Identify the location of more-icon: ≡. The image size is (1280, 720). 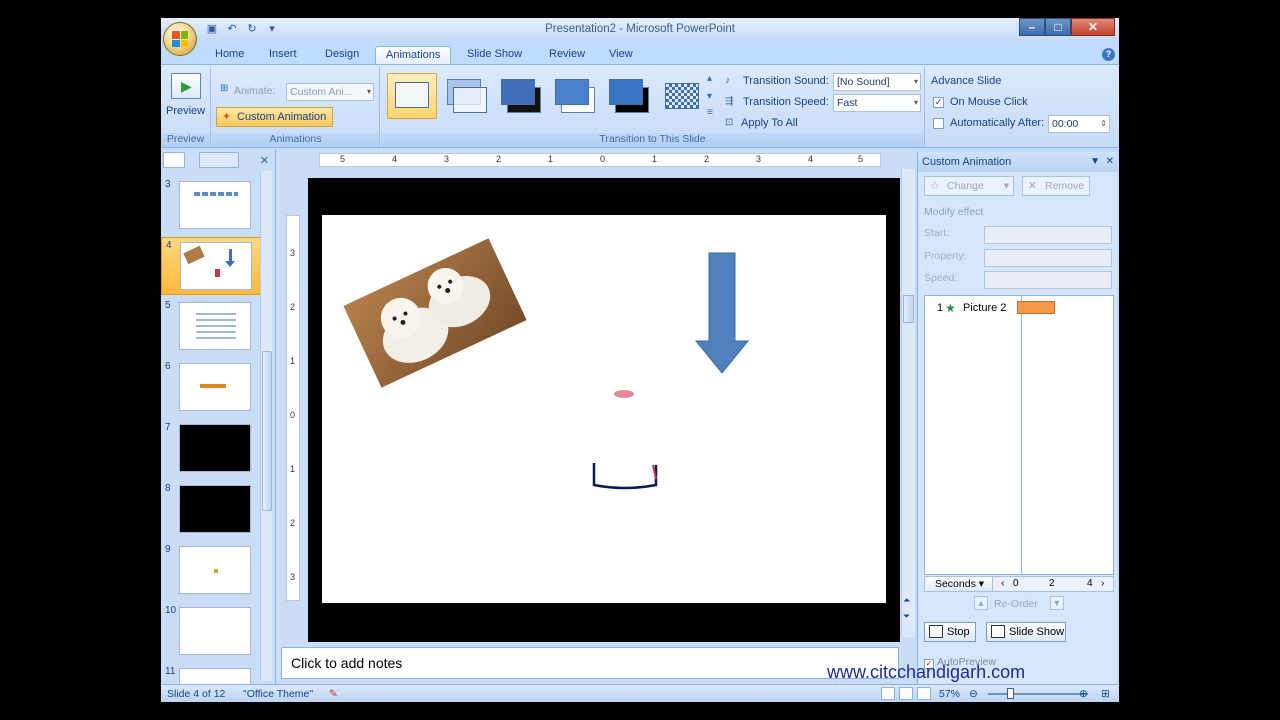
(713, 113).